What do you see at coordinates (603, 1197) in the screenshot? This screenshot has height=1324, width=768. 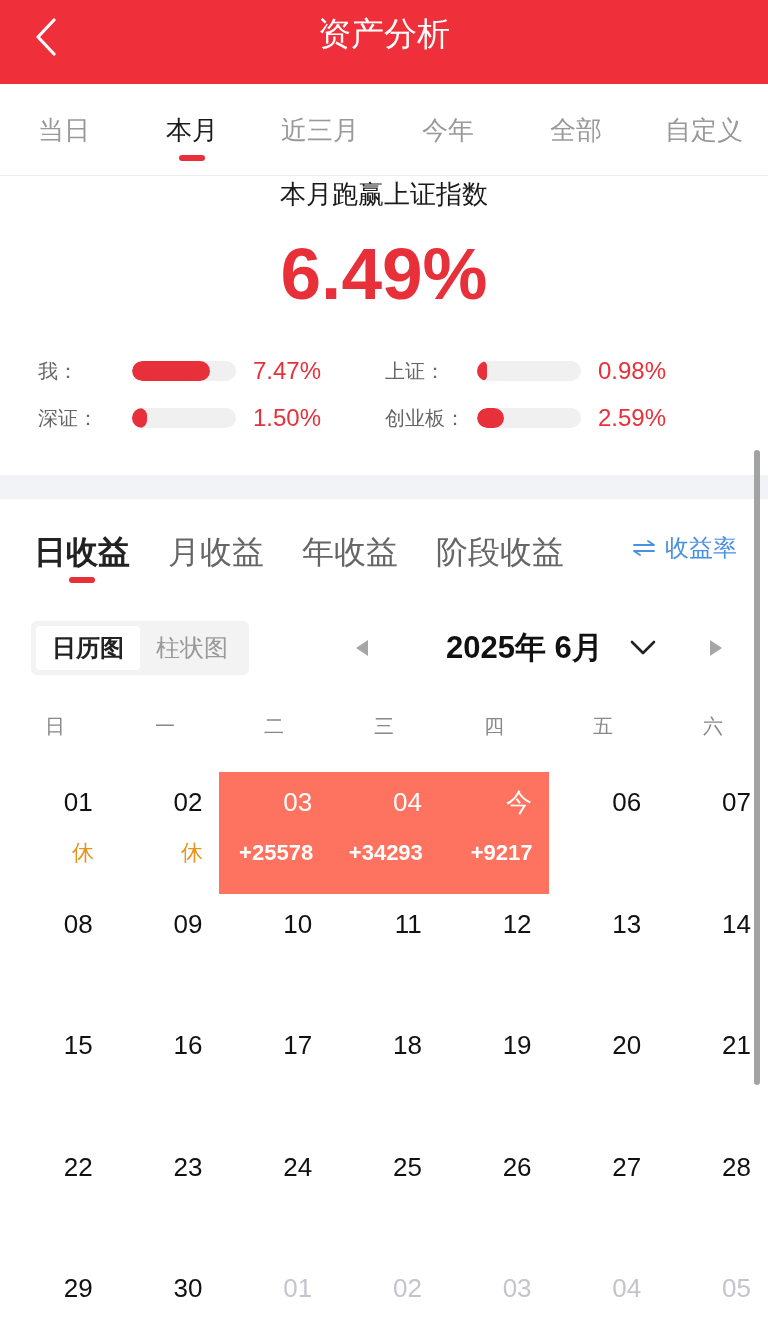 I see `day-cell: 27` at bounding box center [603, 1197].